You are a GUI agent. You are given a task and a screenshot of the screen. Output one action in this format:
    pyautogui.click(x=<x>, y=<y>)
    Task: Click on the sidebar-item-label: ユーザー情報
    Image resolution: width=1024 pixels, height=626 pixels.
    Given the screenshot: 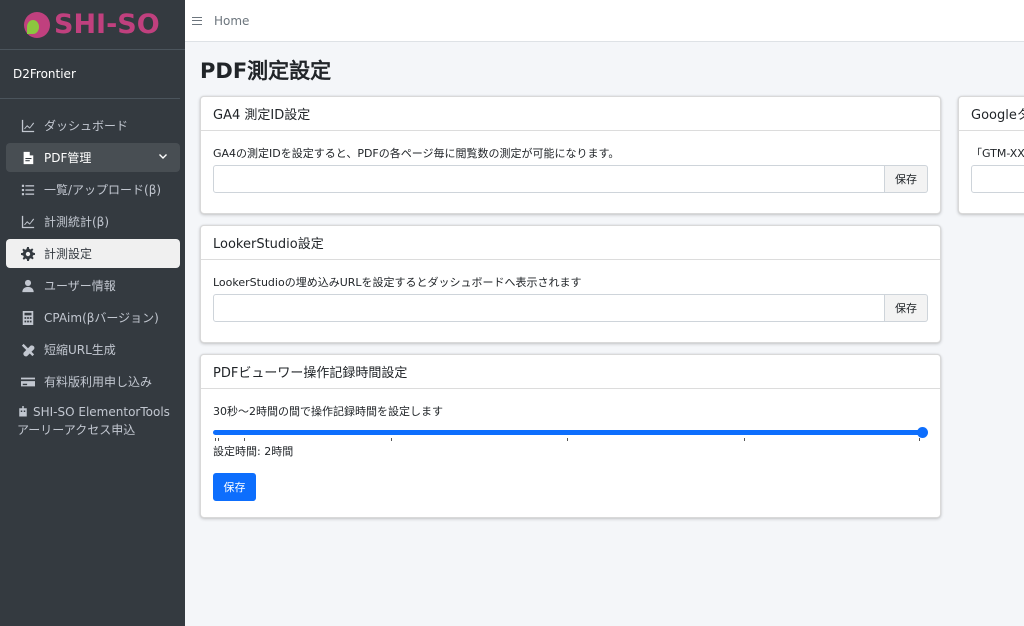 What is the action you would take?
    pyautogui.click(x=80, y=286)
    